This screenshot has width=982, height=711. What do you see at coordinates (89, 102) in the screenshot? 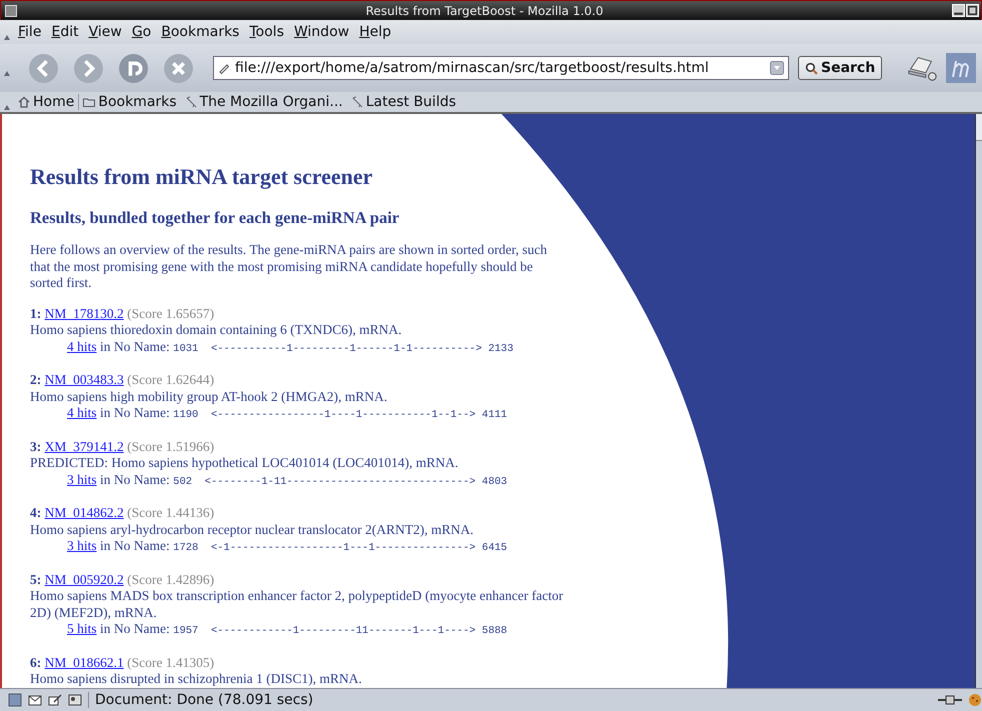
I see `folder-icon` at bounding box center [89, 102].